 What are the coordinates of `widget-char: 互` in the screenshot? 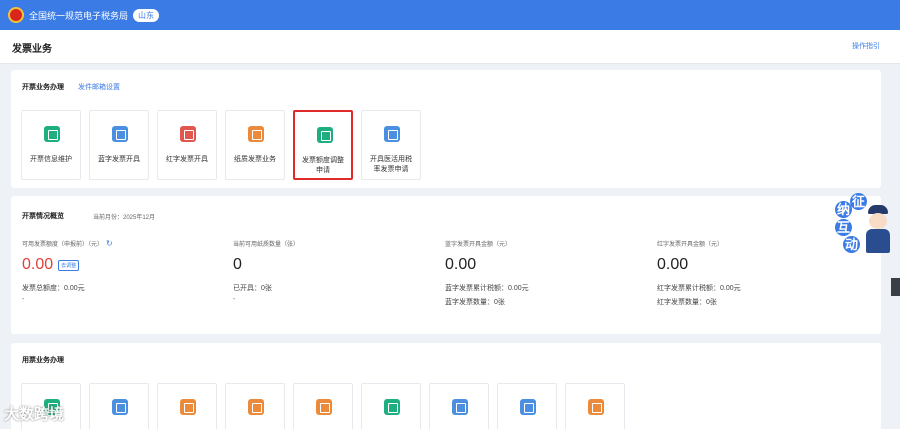 It's located at (843, 227).